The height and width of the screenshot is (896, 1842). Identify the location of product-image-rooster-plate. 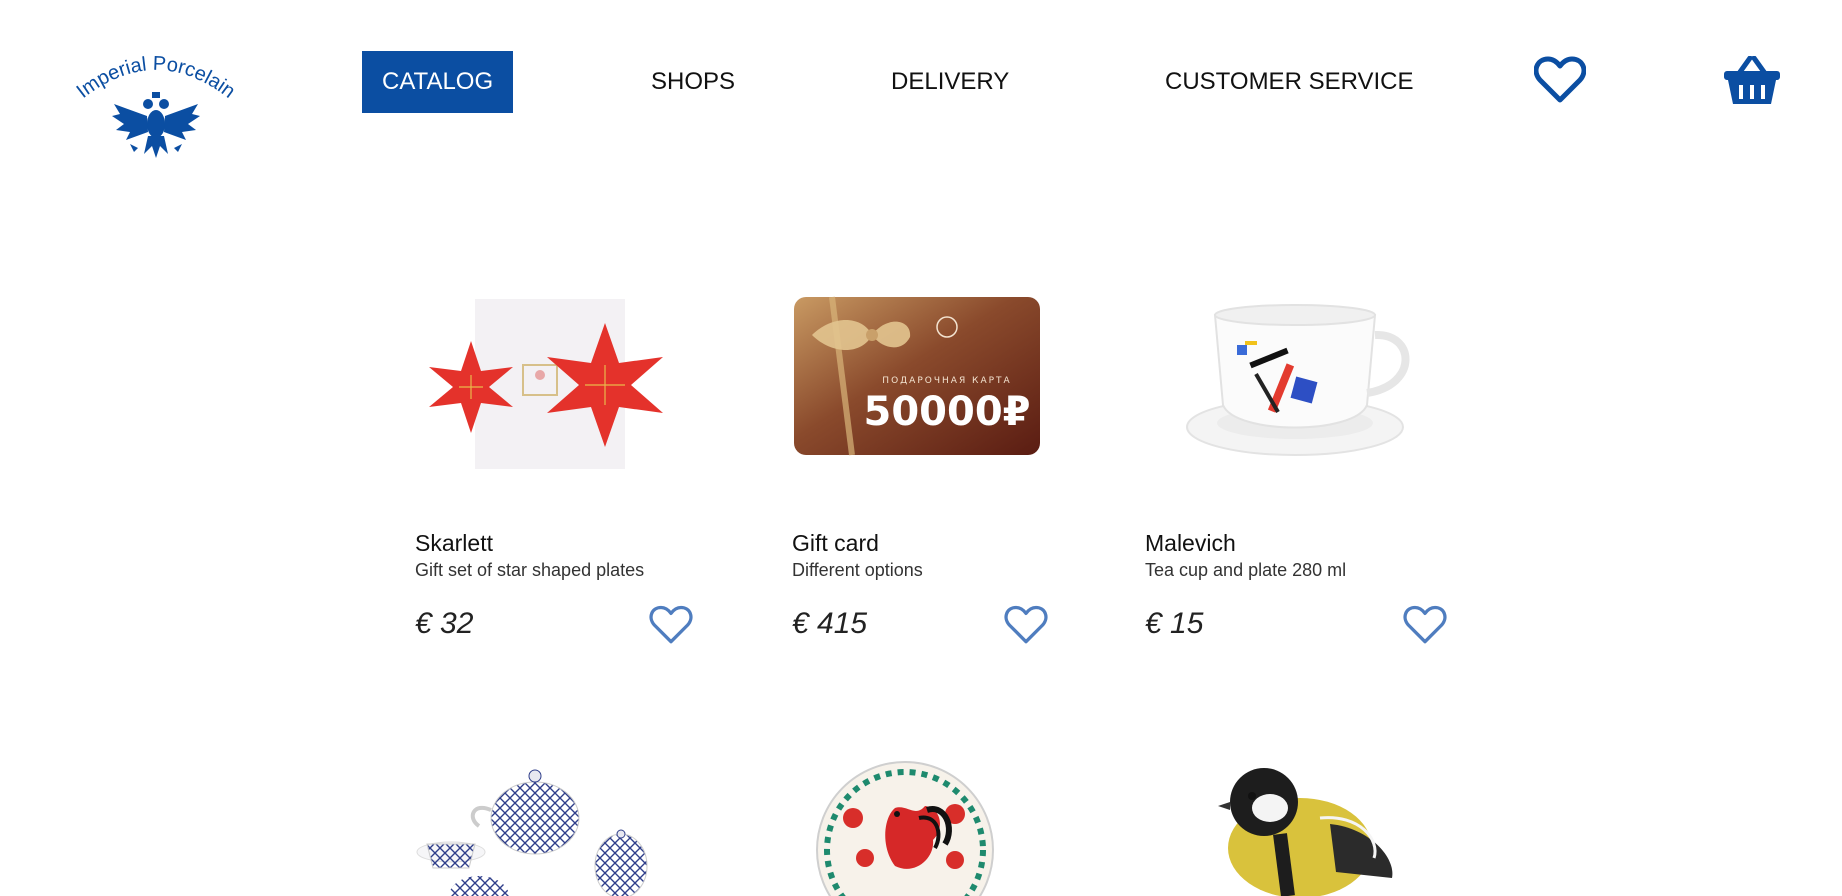
(905, 822).